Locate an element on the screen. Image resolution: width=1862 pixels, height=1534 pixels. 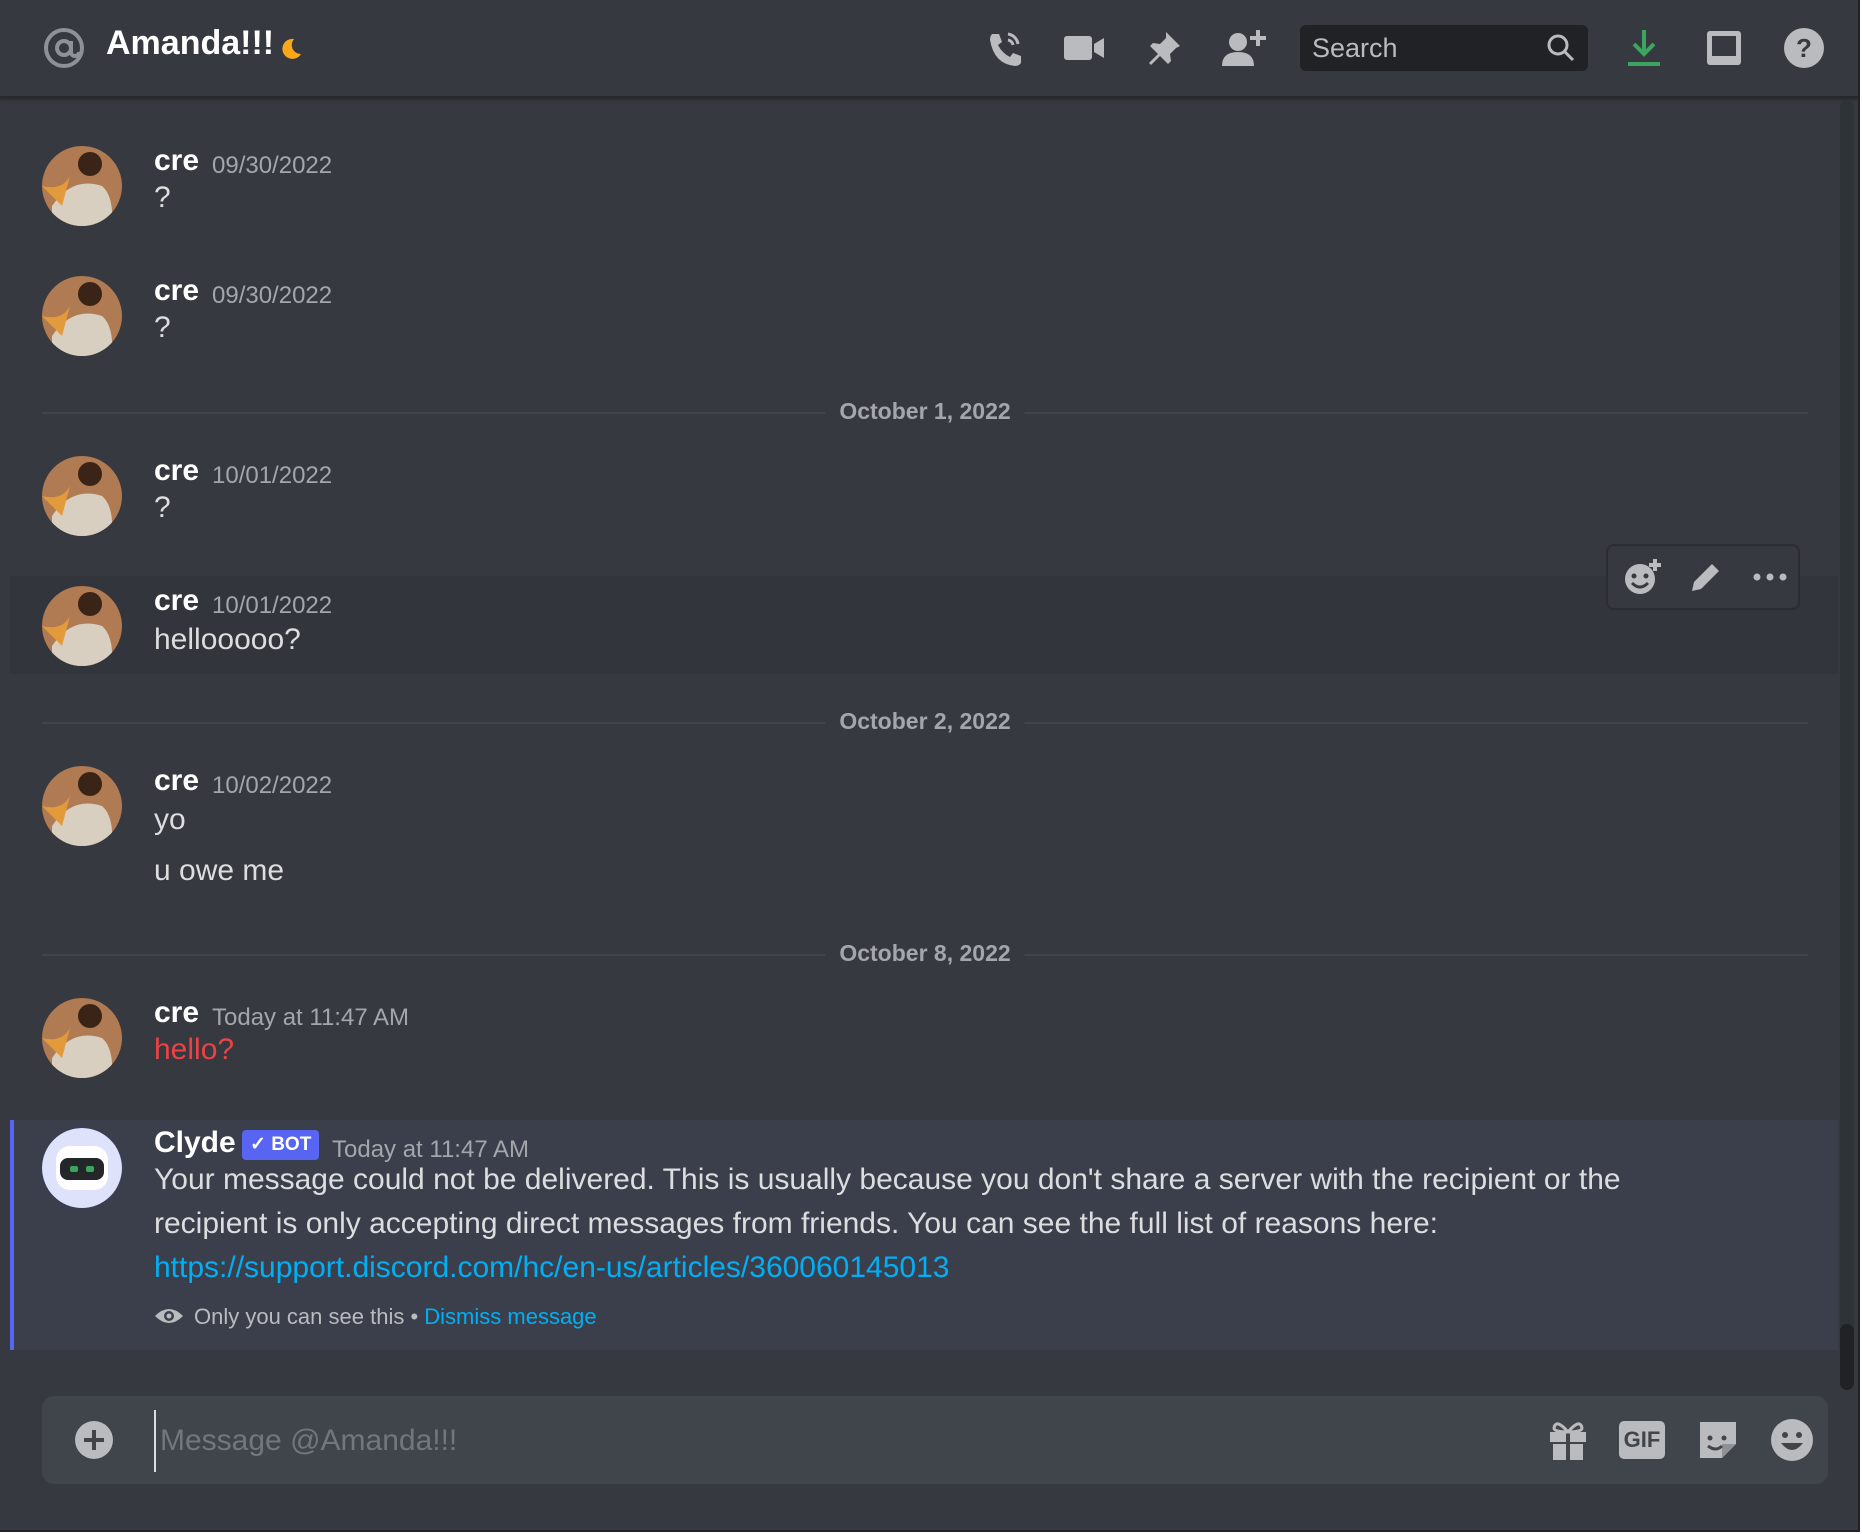
sticker-icon is located at coordinates (1718, 1440).